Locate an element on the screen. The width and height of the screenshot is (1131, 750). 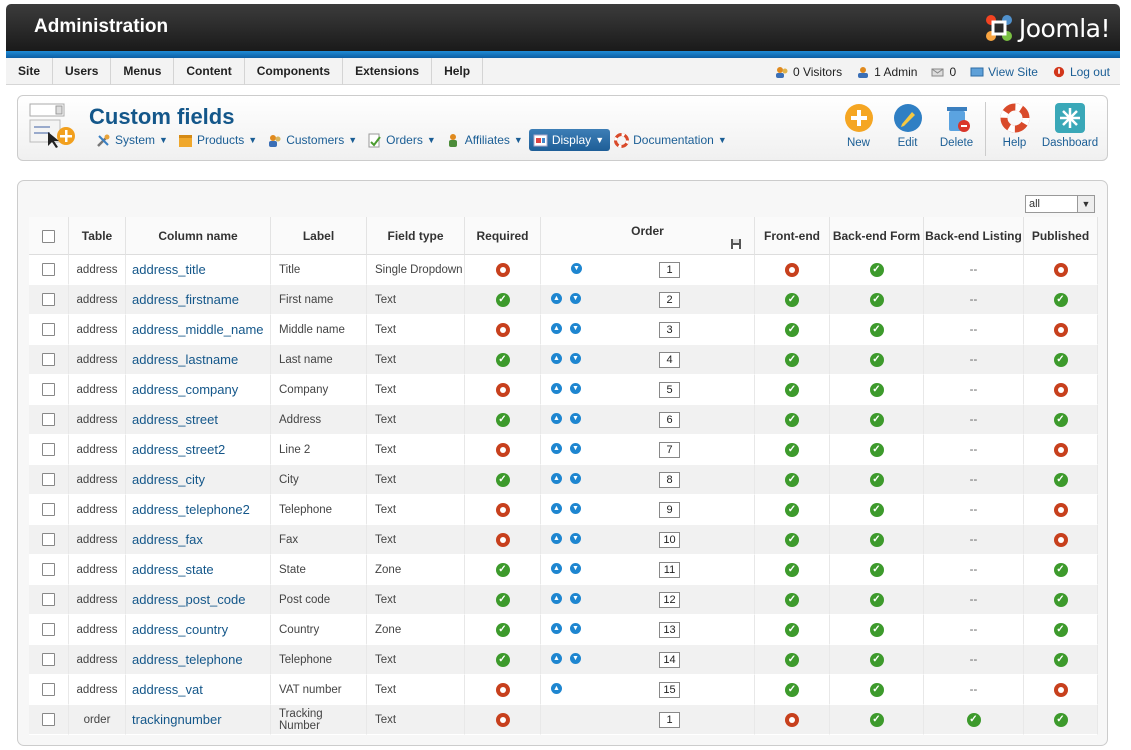
delete-button: Delete is located at coordinates (956, 125).